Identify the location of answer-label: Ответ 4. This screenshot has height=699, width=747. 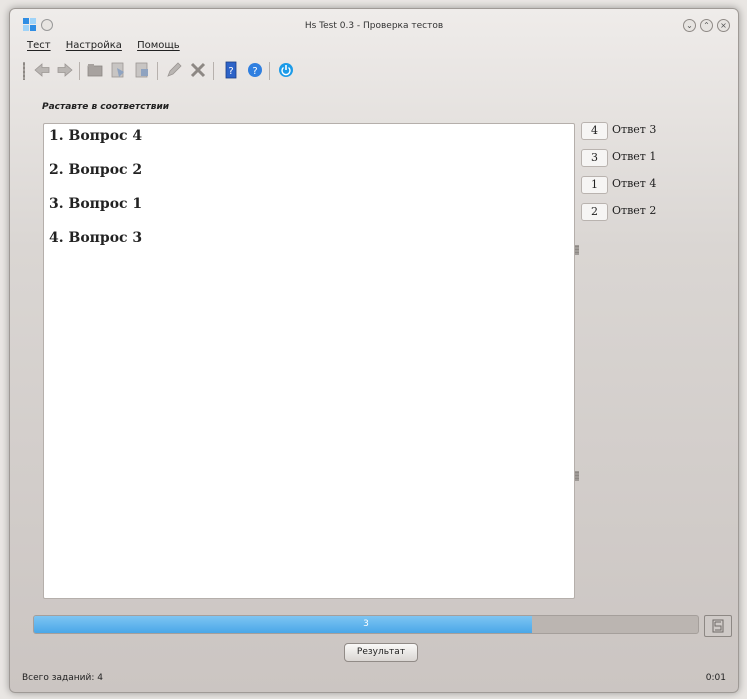
(634, 183).